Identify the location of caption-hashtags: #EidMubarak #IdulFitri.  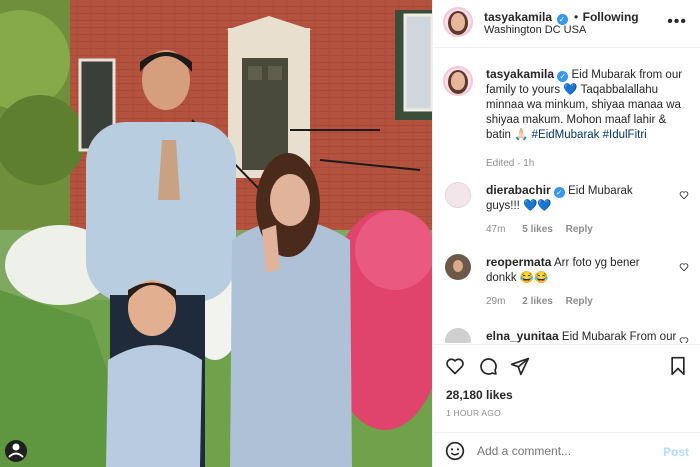
(589, 135).